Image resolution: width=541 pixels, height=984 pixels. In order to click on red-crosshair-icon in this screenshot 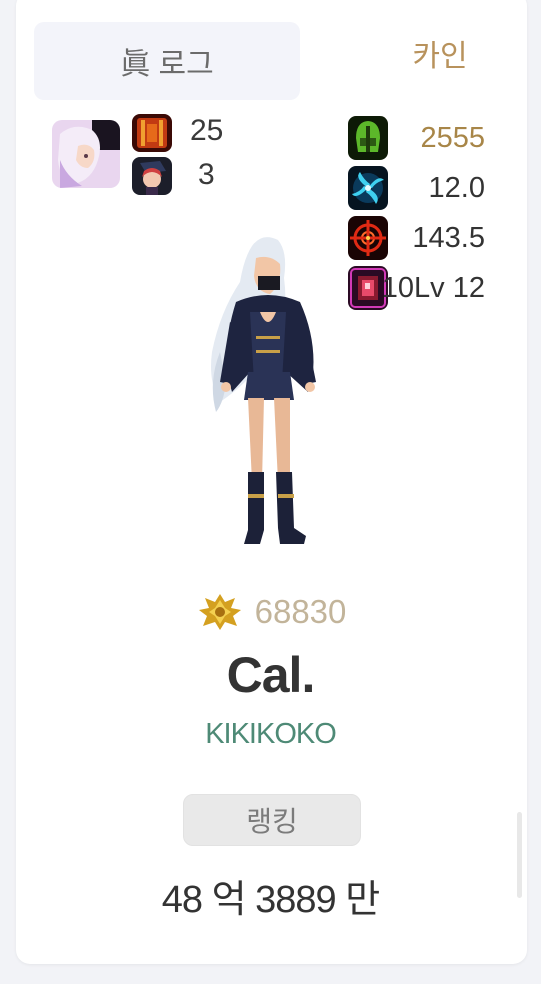, I will do `click(368, 238)`.